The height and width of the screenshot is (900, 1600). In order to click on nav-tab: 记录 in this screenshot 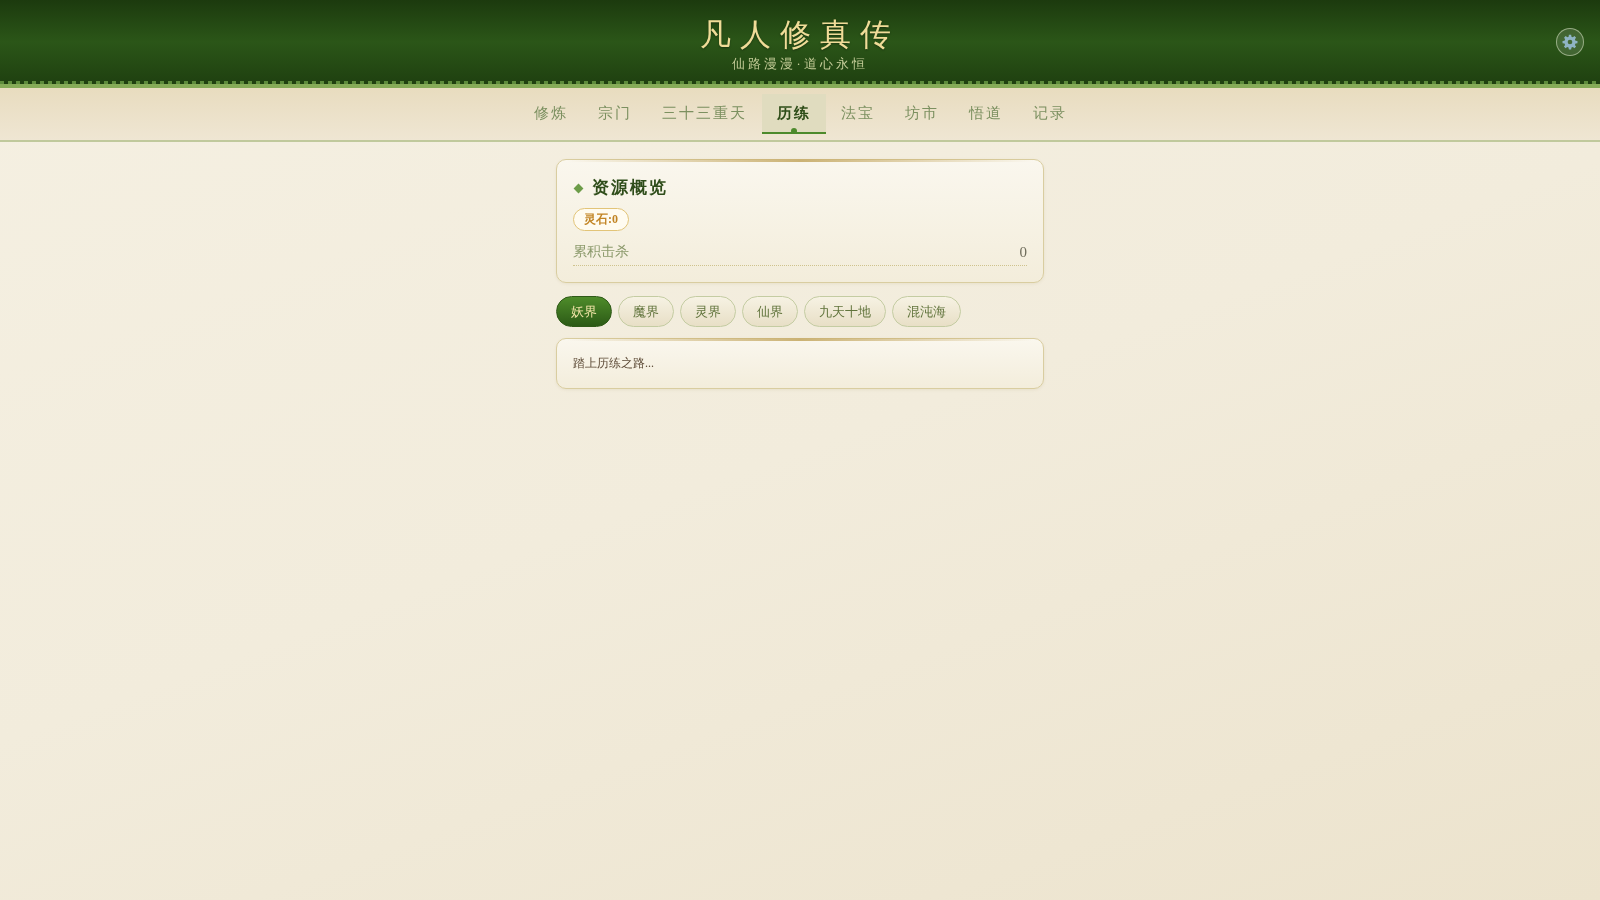, I will do `click(1049, 114)`.